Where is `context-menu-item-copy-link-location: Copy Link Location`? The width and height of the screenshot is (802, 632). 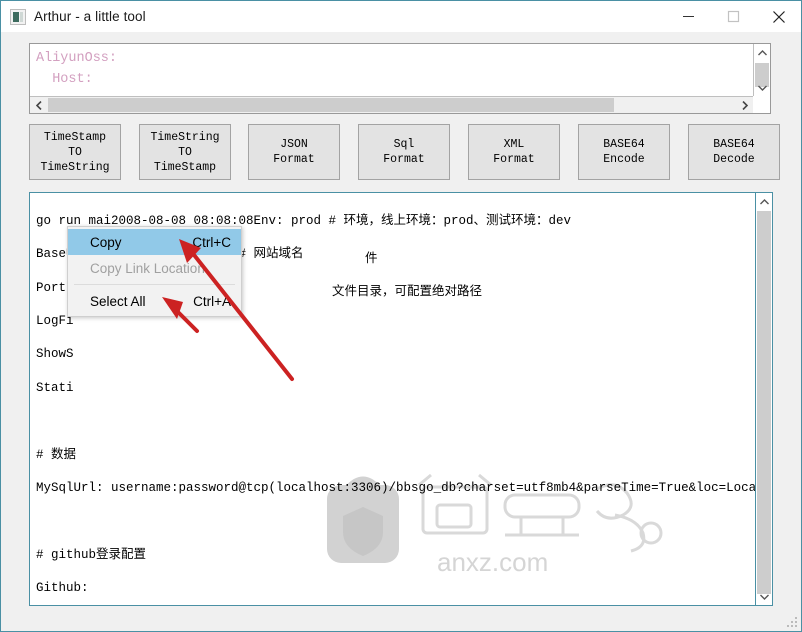
context-menu-item-copy-link-location: Copy Link Location is located at coordinates (154, 268).